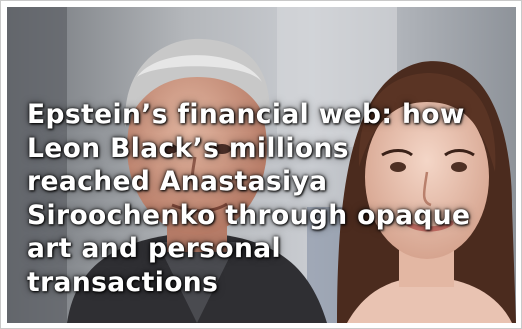  I want to click on headline-line: reached Anastasiya, so click(177, 181).